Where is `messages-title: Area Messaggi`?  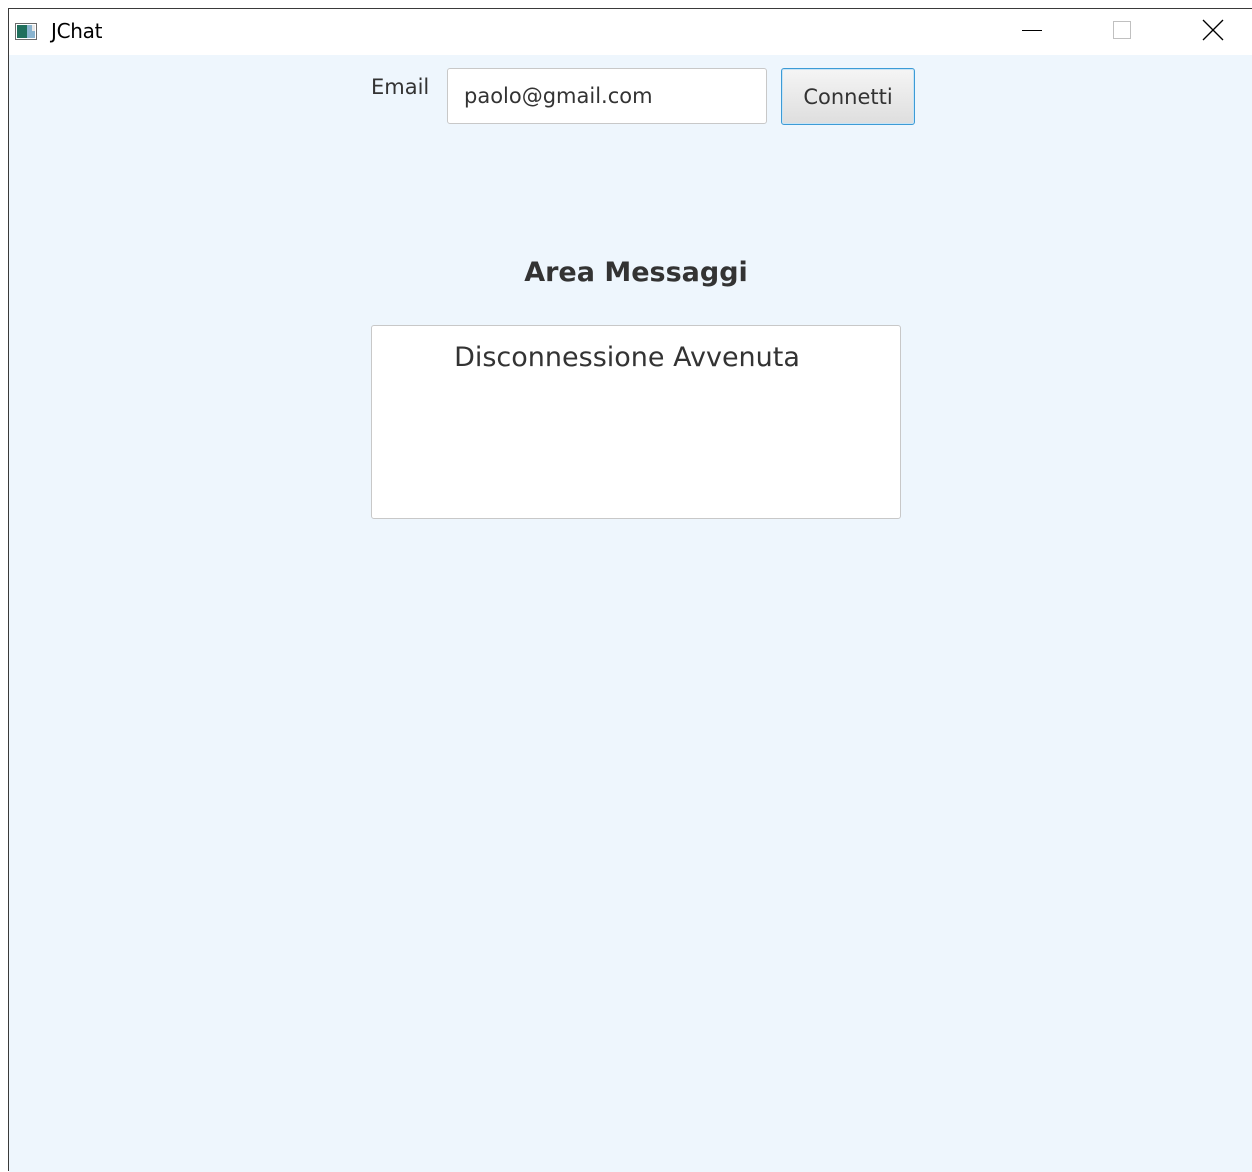
messages-title: Area Messaggi is located at coordinates (636, 272).